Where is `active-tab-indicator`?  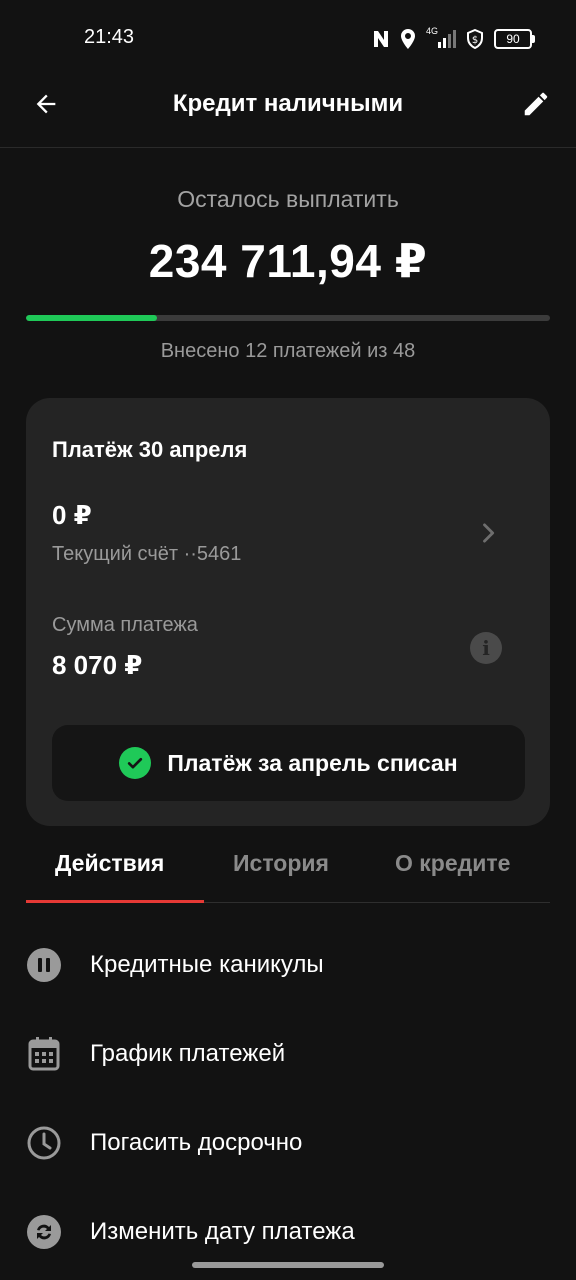
active-tab-indicator is located at coordinates (115, 901).